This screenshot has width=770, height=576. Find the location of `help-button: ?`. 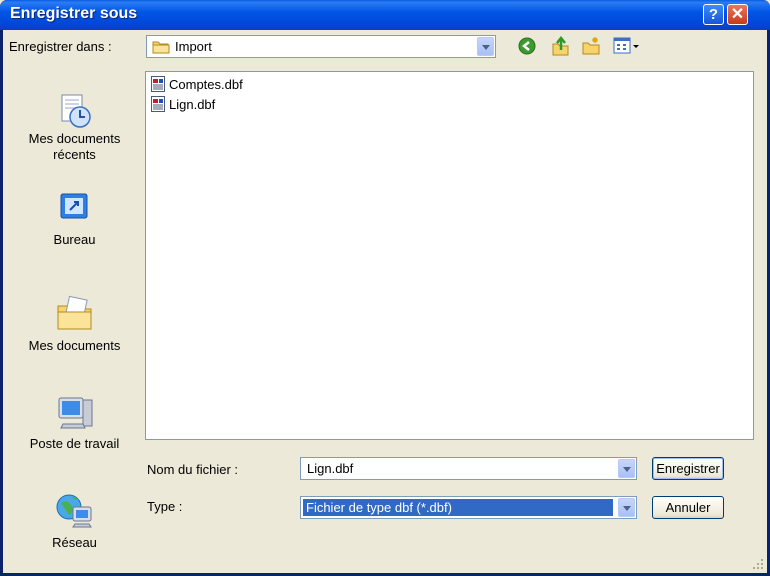

help-button: ? is located at coordinates (713, 14).